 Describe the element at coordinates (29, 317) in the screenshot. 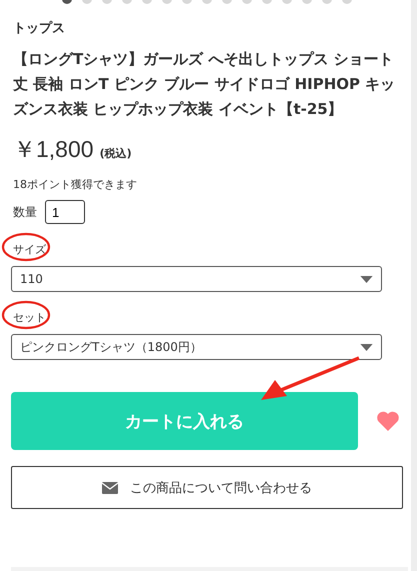

I see `option-label: セット` at that location.